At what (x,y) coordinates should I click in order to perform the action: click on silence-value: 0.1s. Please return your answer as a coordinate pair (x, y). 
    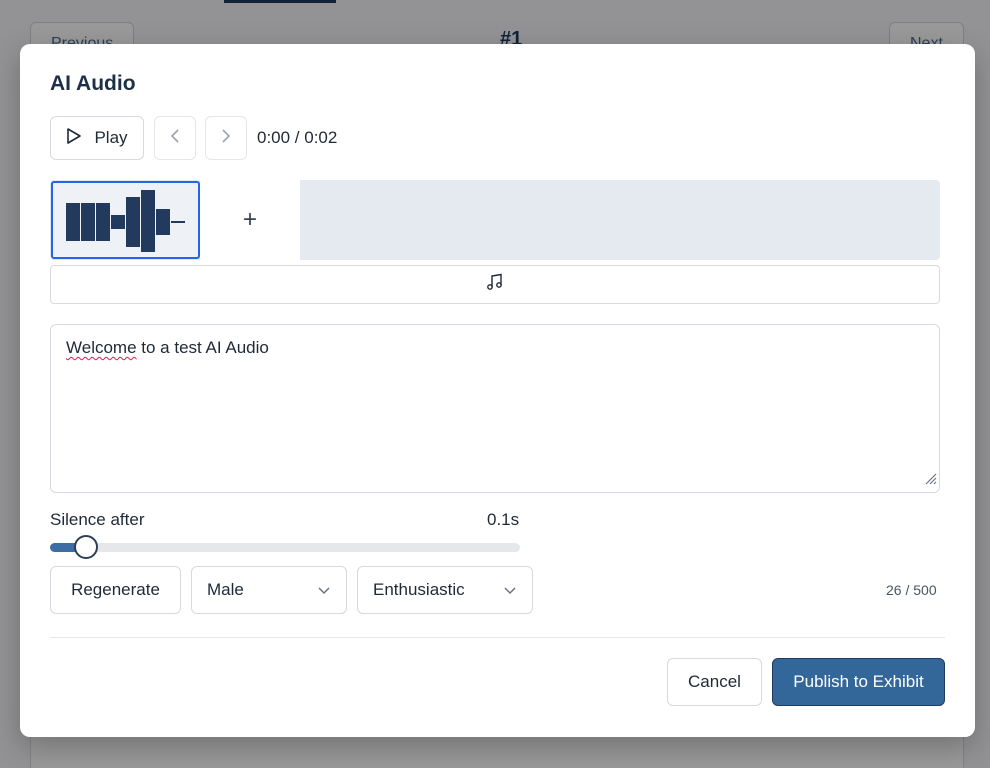
    Looking at the image, I should click on (503, 519).